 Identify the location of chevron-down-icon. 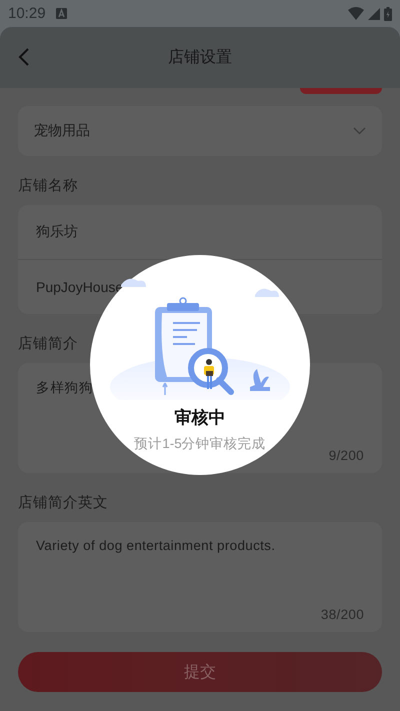
(359, 131).